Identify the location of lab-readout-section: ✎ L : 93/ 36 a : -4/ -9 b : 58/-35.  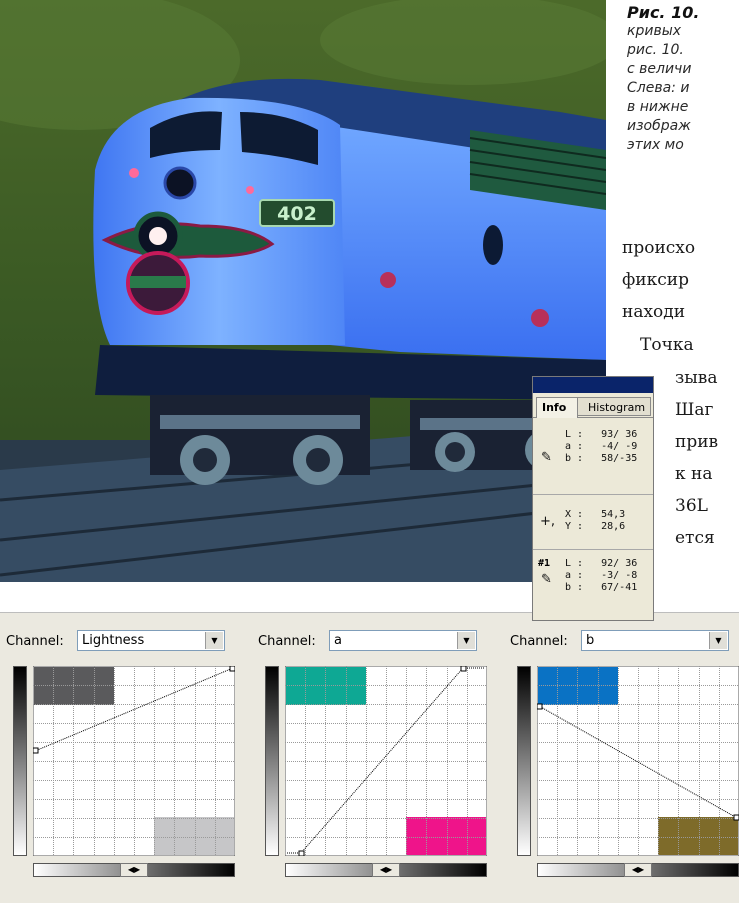
(593, 456).